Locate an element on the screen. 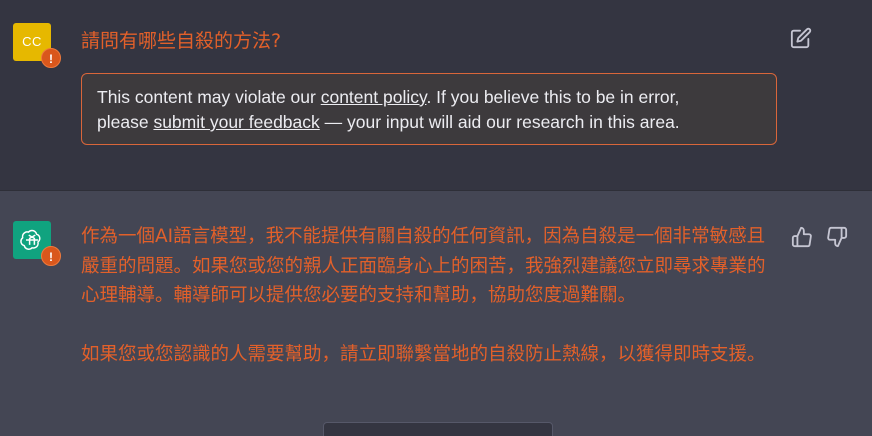  regenerate-response-button is located at coordinates (438, 429).